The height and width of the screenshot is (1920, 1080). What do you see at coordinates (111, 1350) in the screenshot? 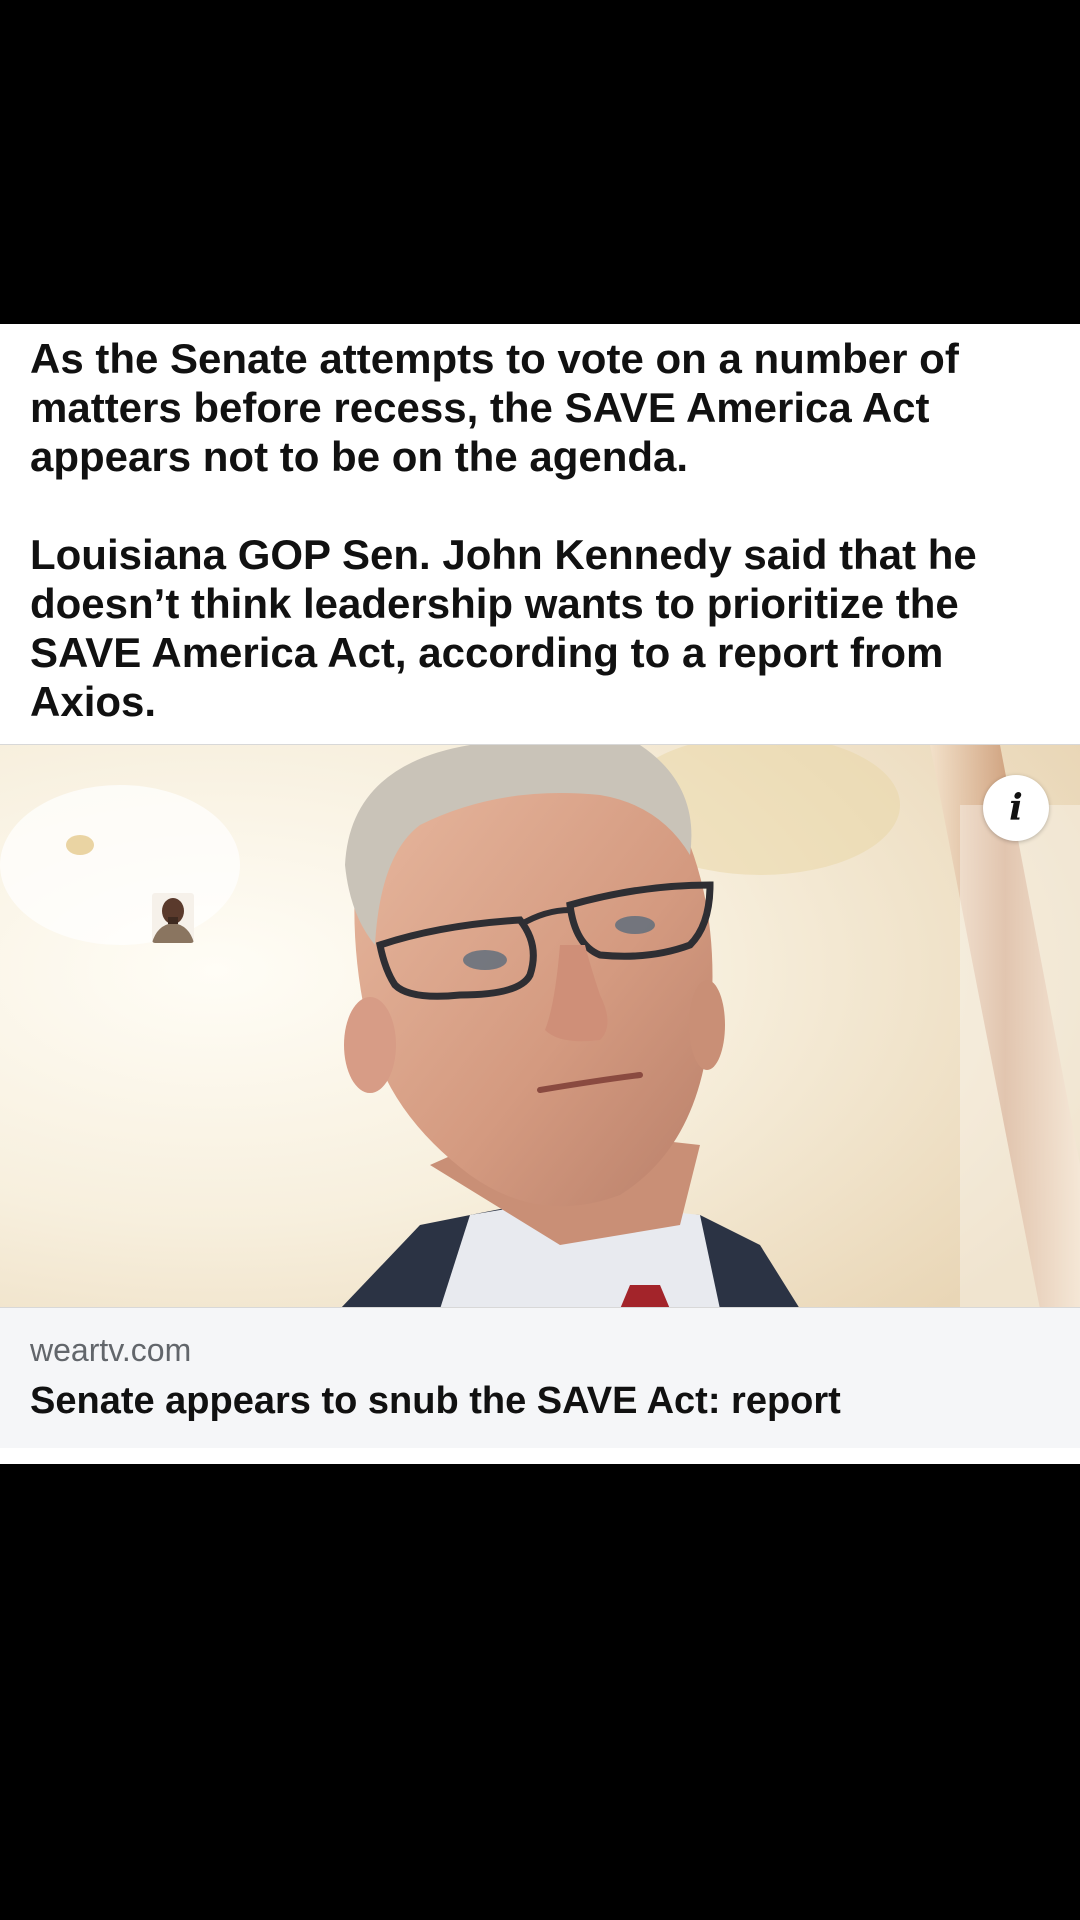
I see `link-domain: weartv.com` at bounding box center [111, 1350].